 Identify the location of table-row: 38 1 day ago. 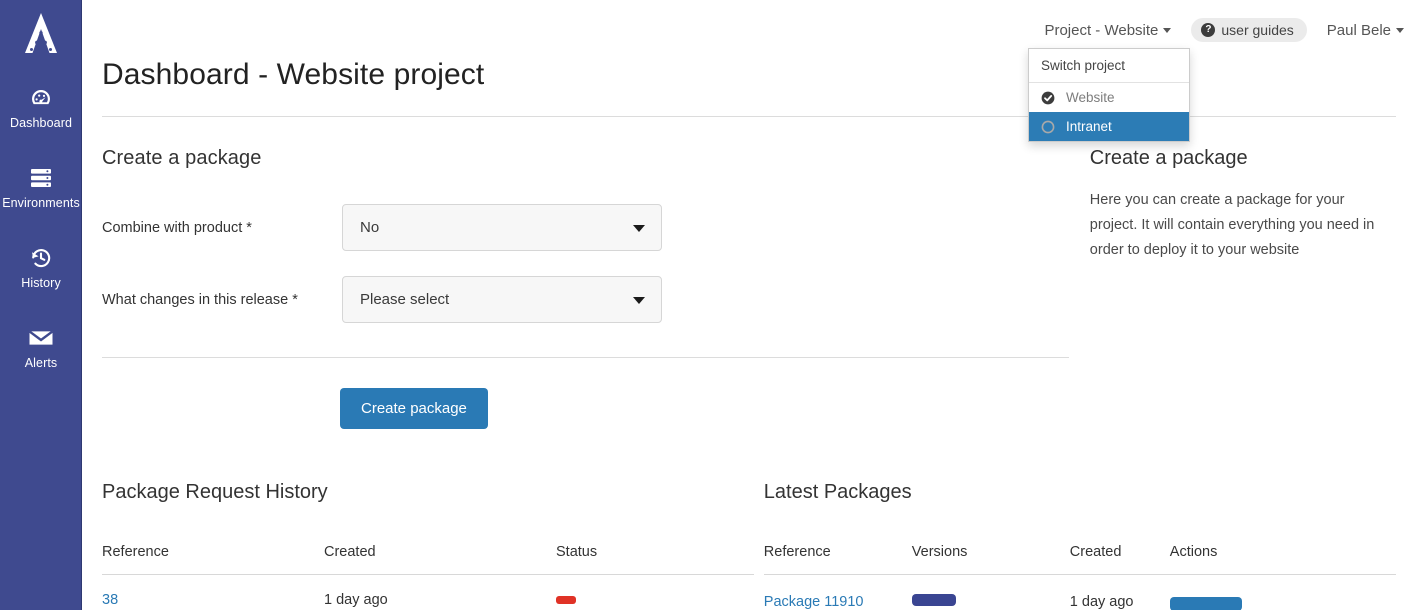
(428, 592).